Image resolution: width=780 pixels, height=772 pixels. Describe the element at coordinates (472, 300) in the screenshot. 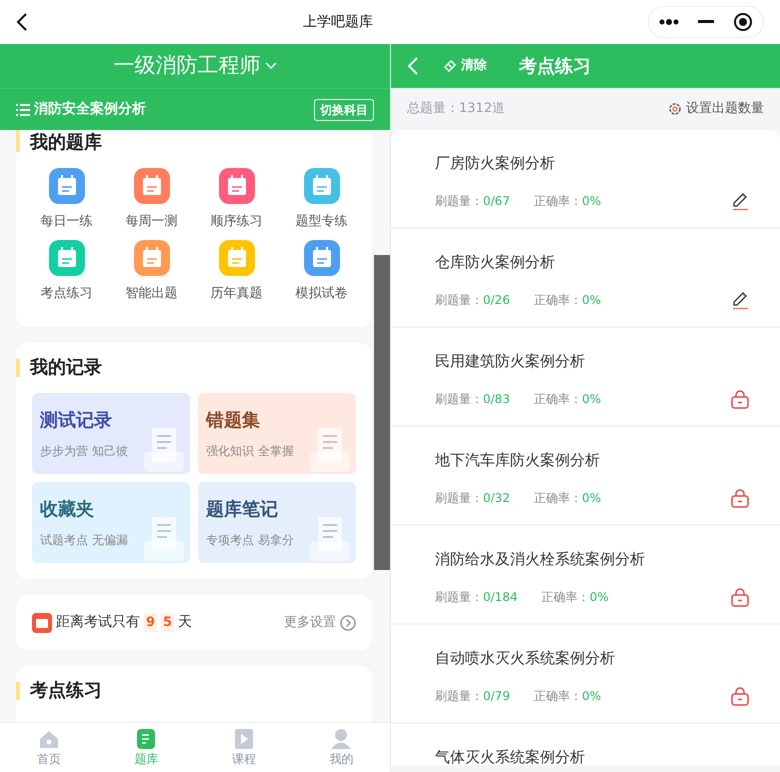

I see `progress-stat: 刷题量：0/26` at that location.